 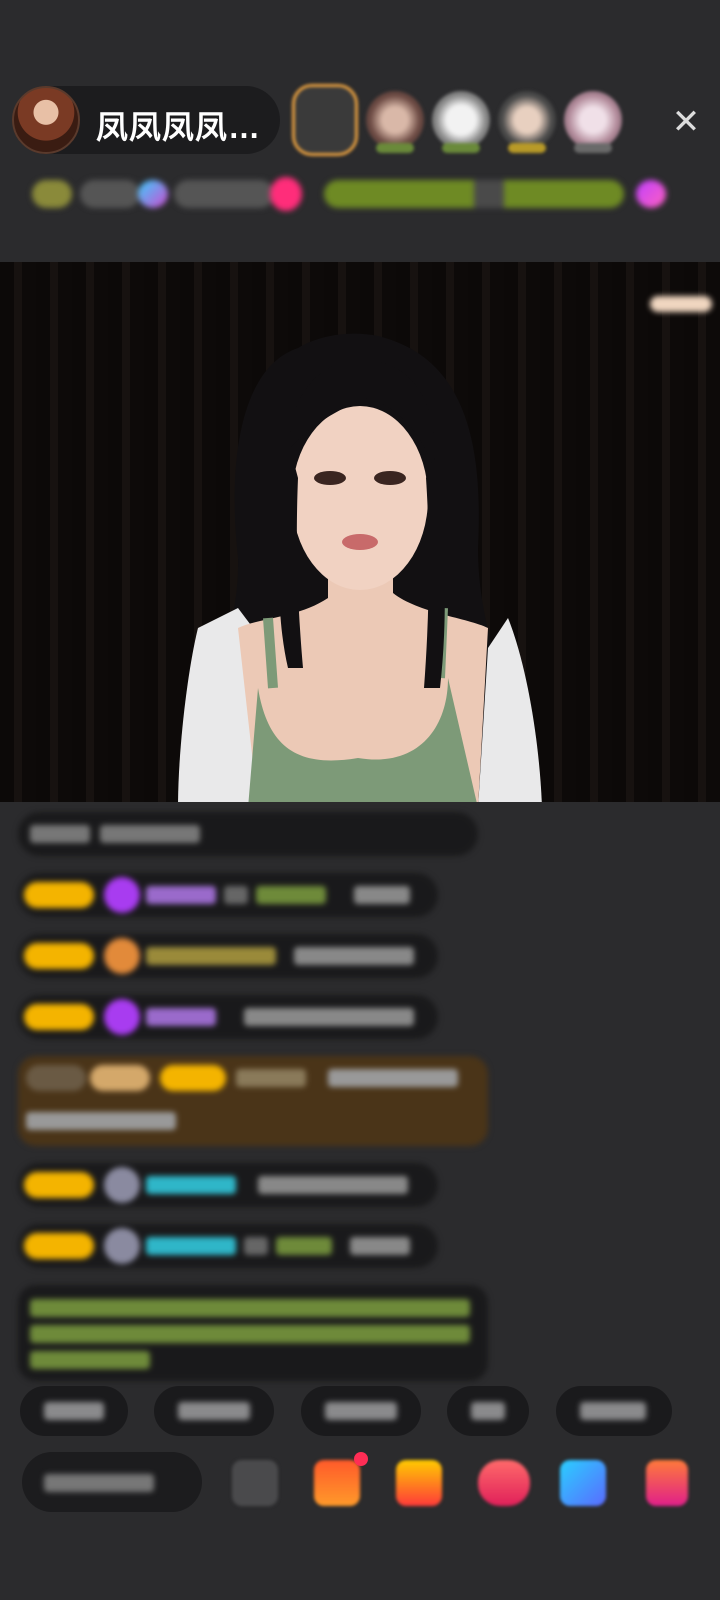 What do you see at coordinates (681, 304) in the screenshot?
I see `stage-light` at bounding box center [681, 304].